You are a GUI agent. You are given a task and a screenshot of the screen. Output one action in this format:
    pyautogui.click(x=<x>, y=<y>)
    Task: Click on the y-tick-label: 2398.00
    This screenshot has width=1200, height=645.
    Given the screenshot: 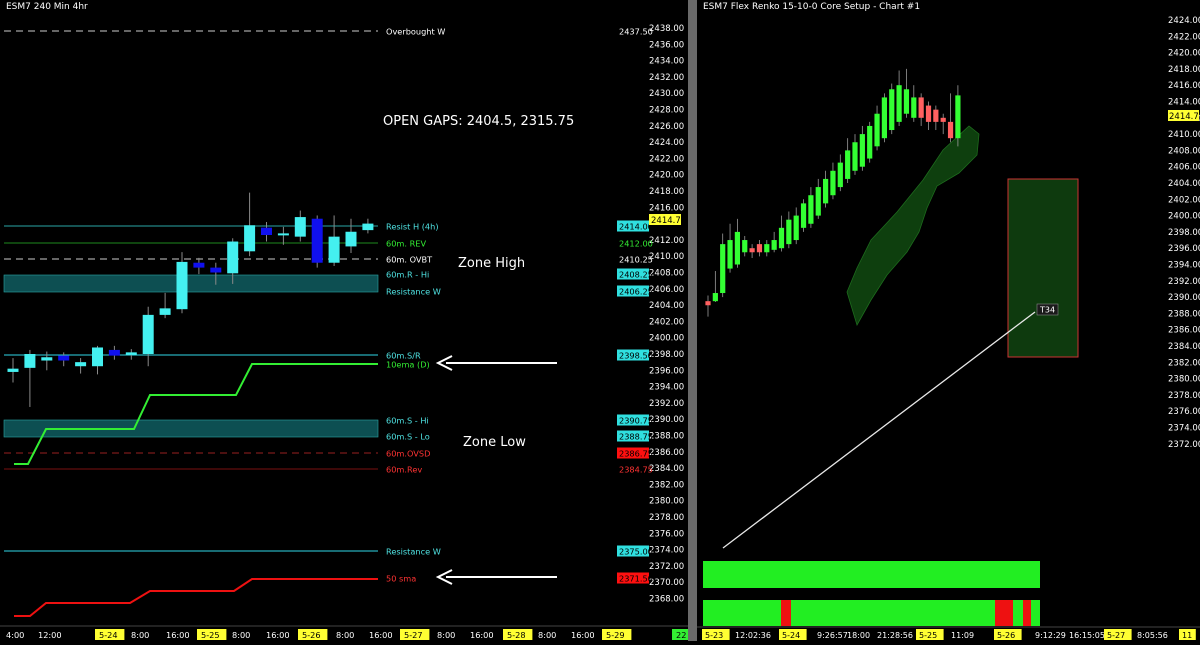 What is the action you would take?
    pyautogui.click(x=666, y=355)
    